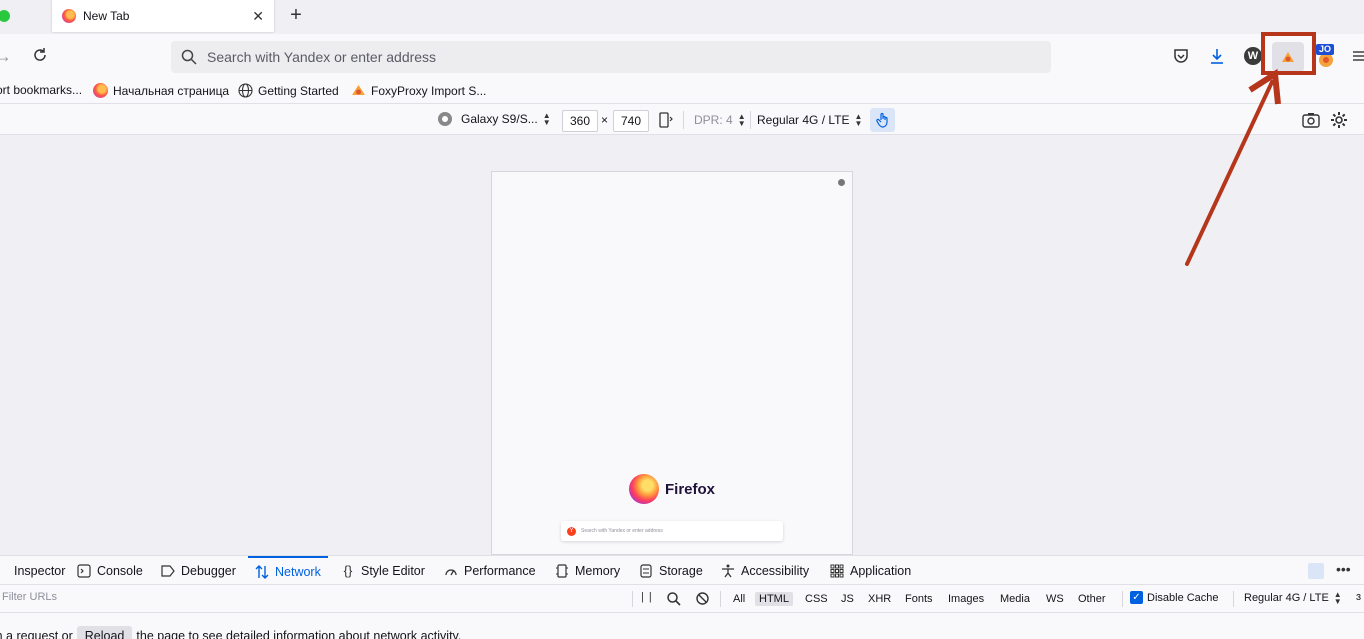  I want to click on tab-label: Memory, so click(598, 570).